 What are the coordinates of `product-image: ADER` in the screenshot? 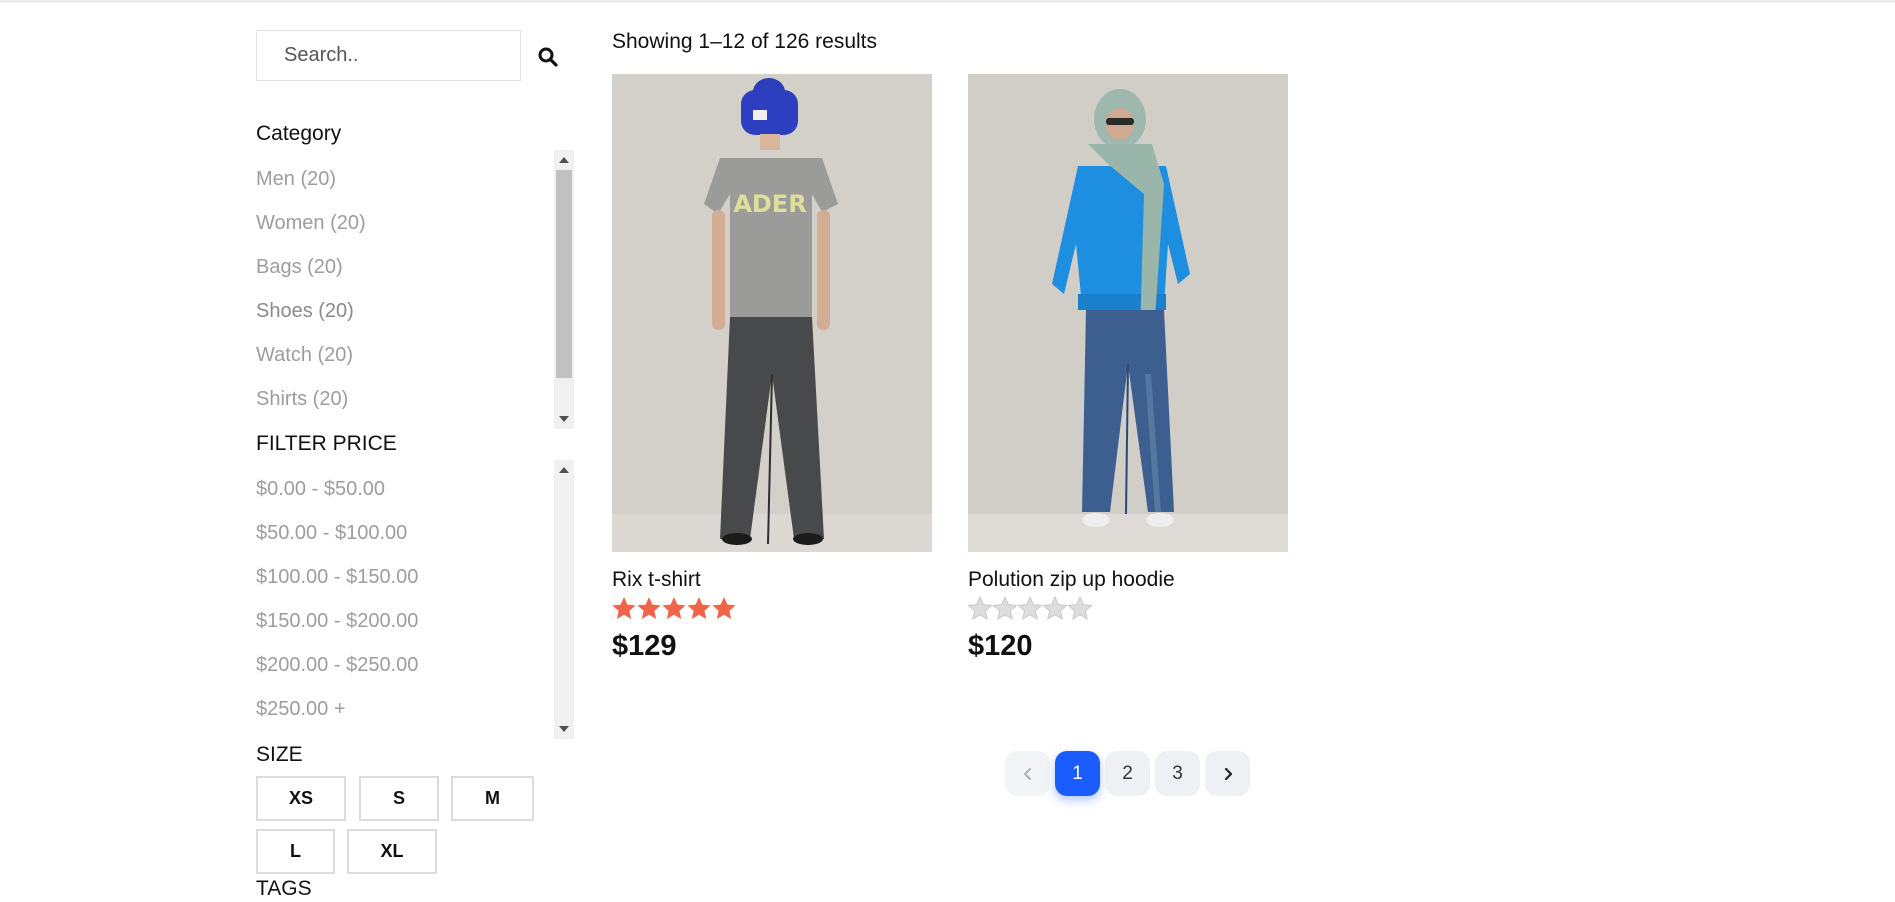 It's located at (772, 313).